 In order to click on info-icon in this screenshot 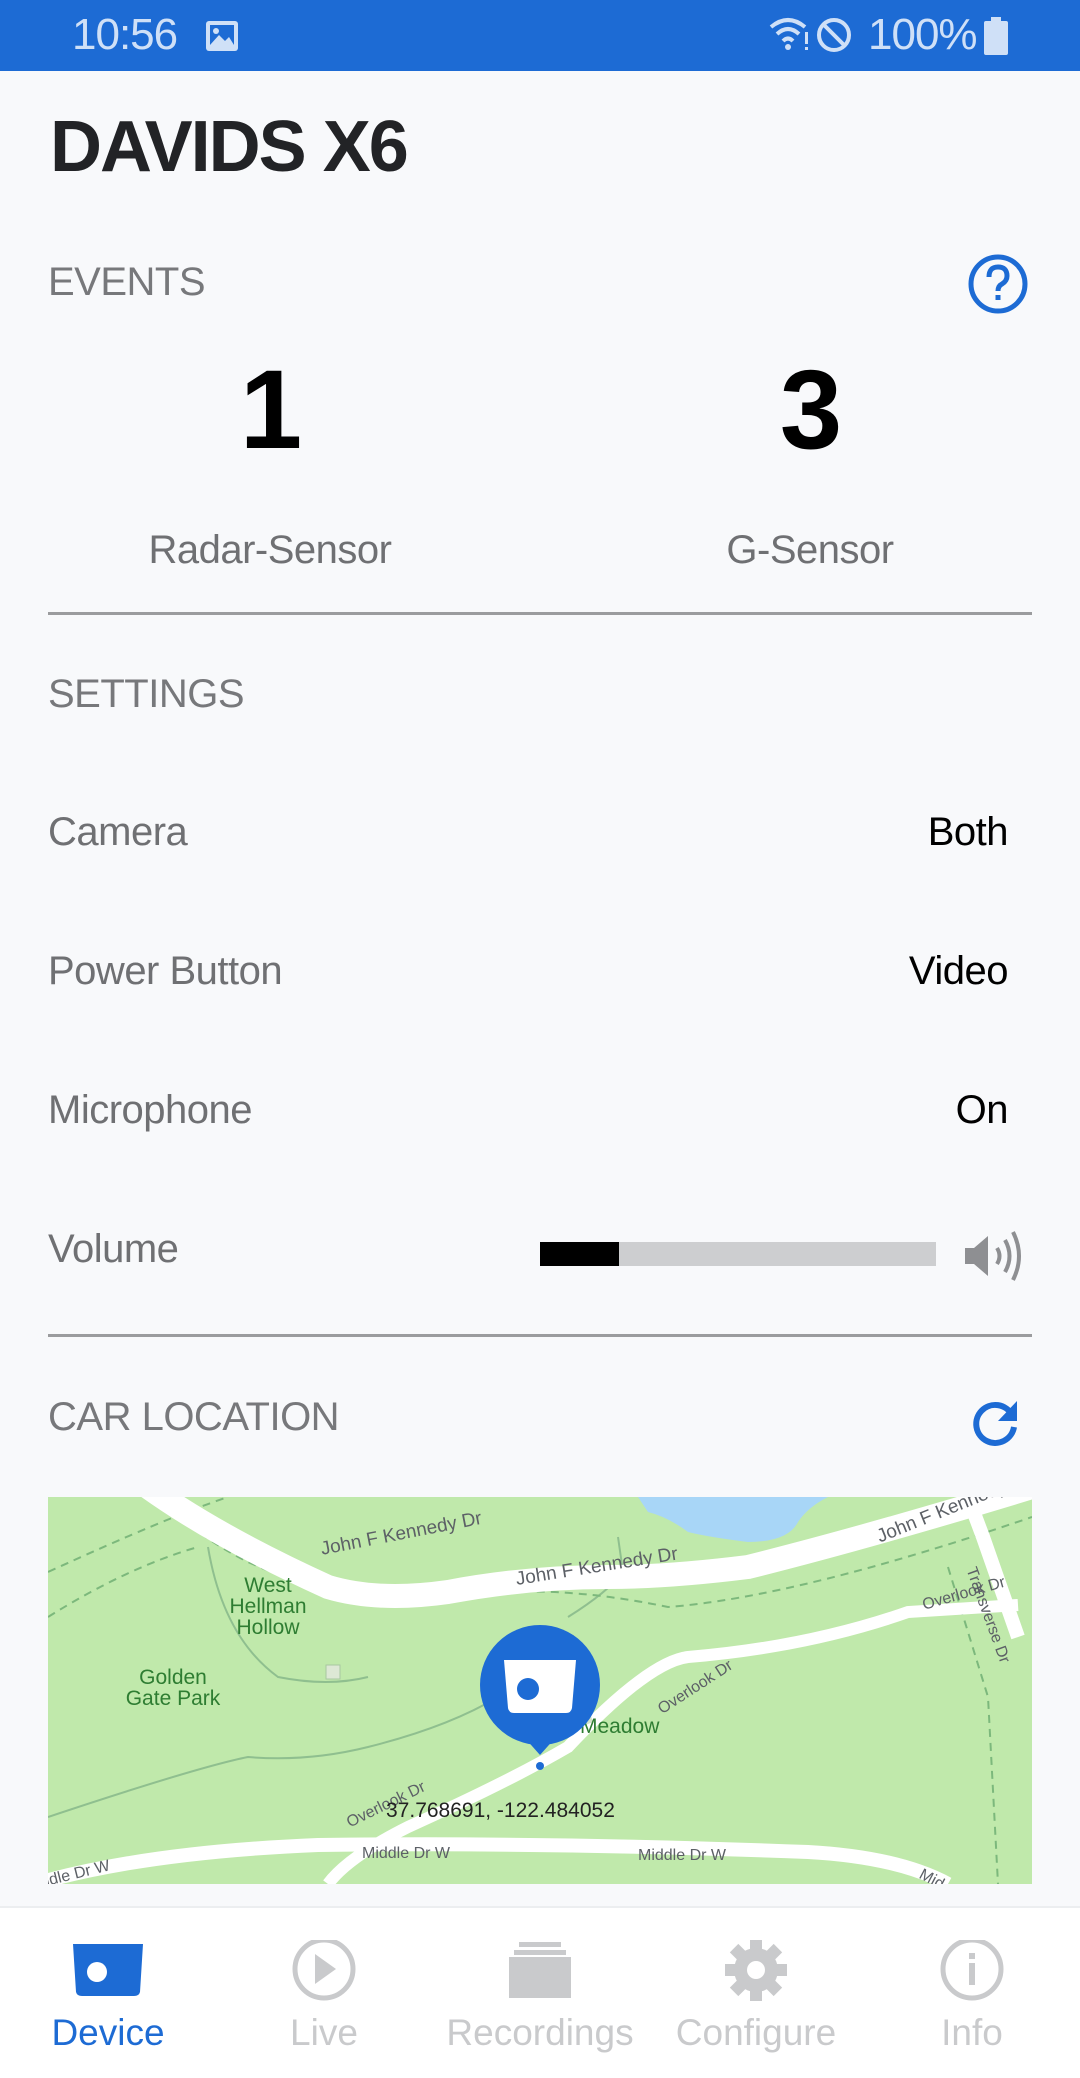, I will do `click(972, 1970)`.